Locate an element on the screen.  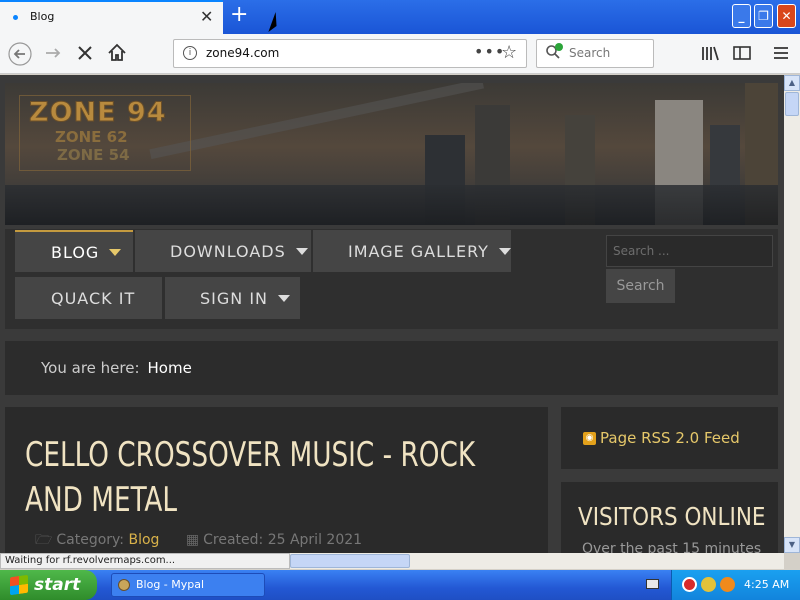
search-tray-icon is located at coordinates (727, 584).